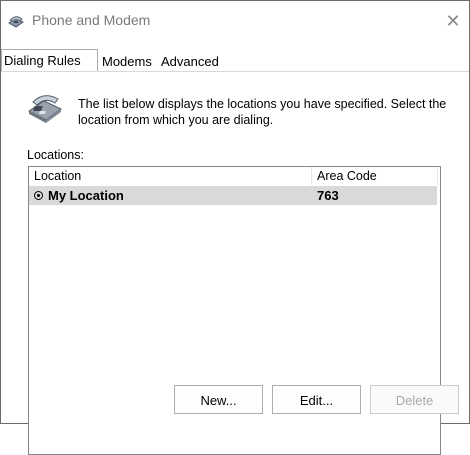 The image size is (470, 455). Describe the element at coordinates (91, 20) in the screenshot. I see `window-title: Phone and Modem` at that location.